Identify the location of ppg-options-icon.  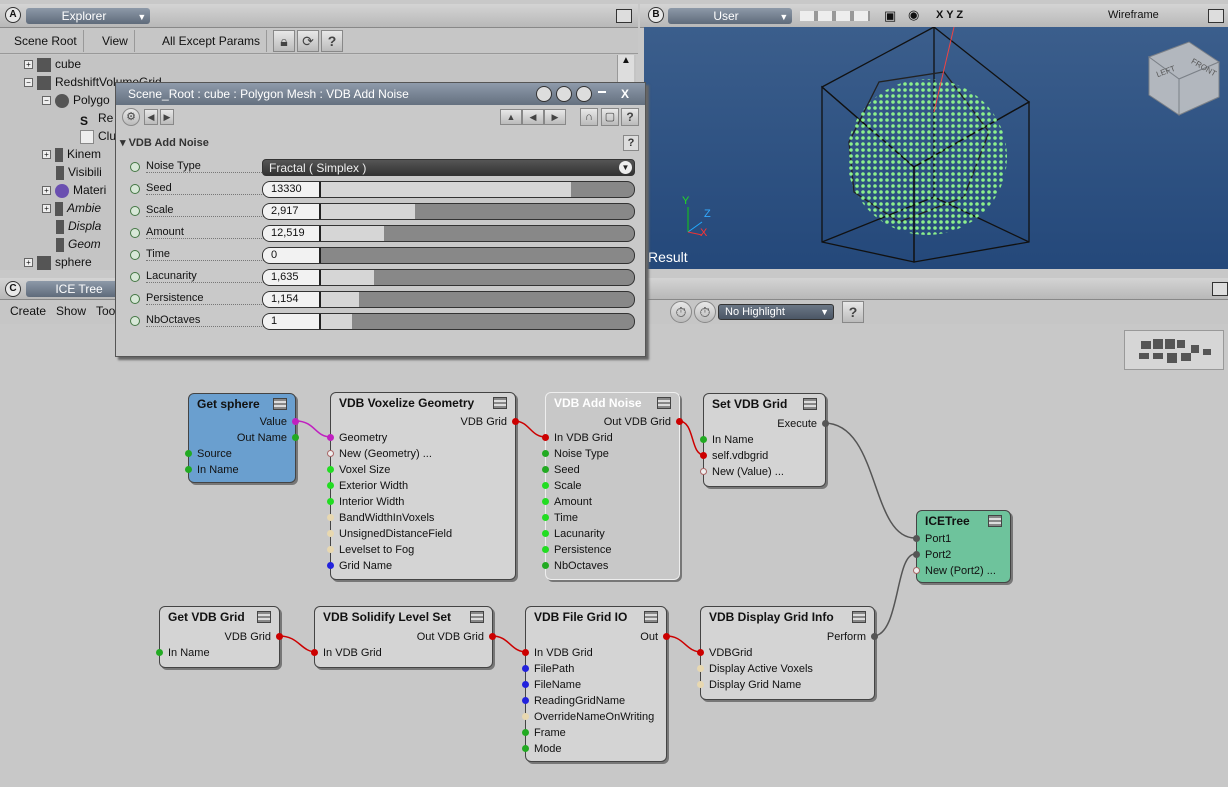
(544, 94).